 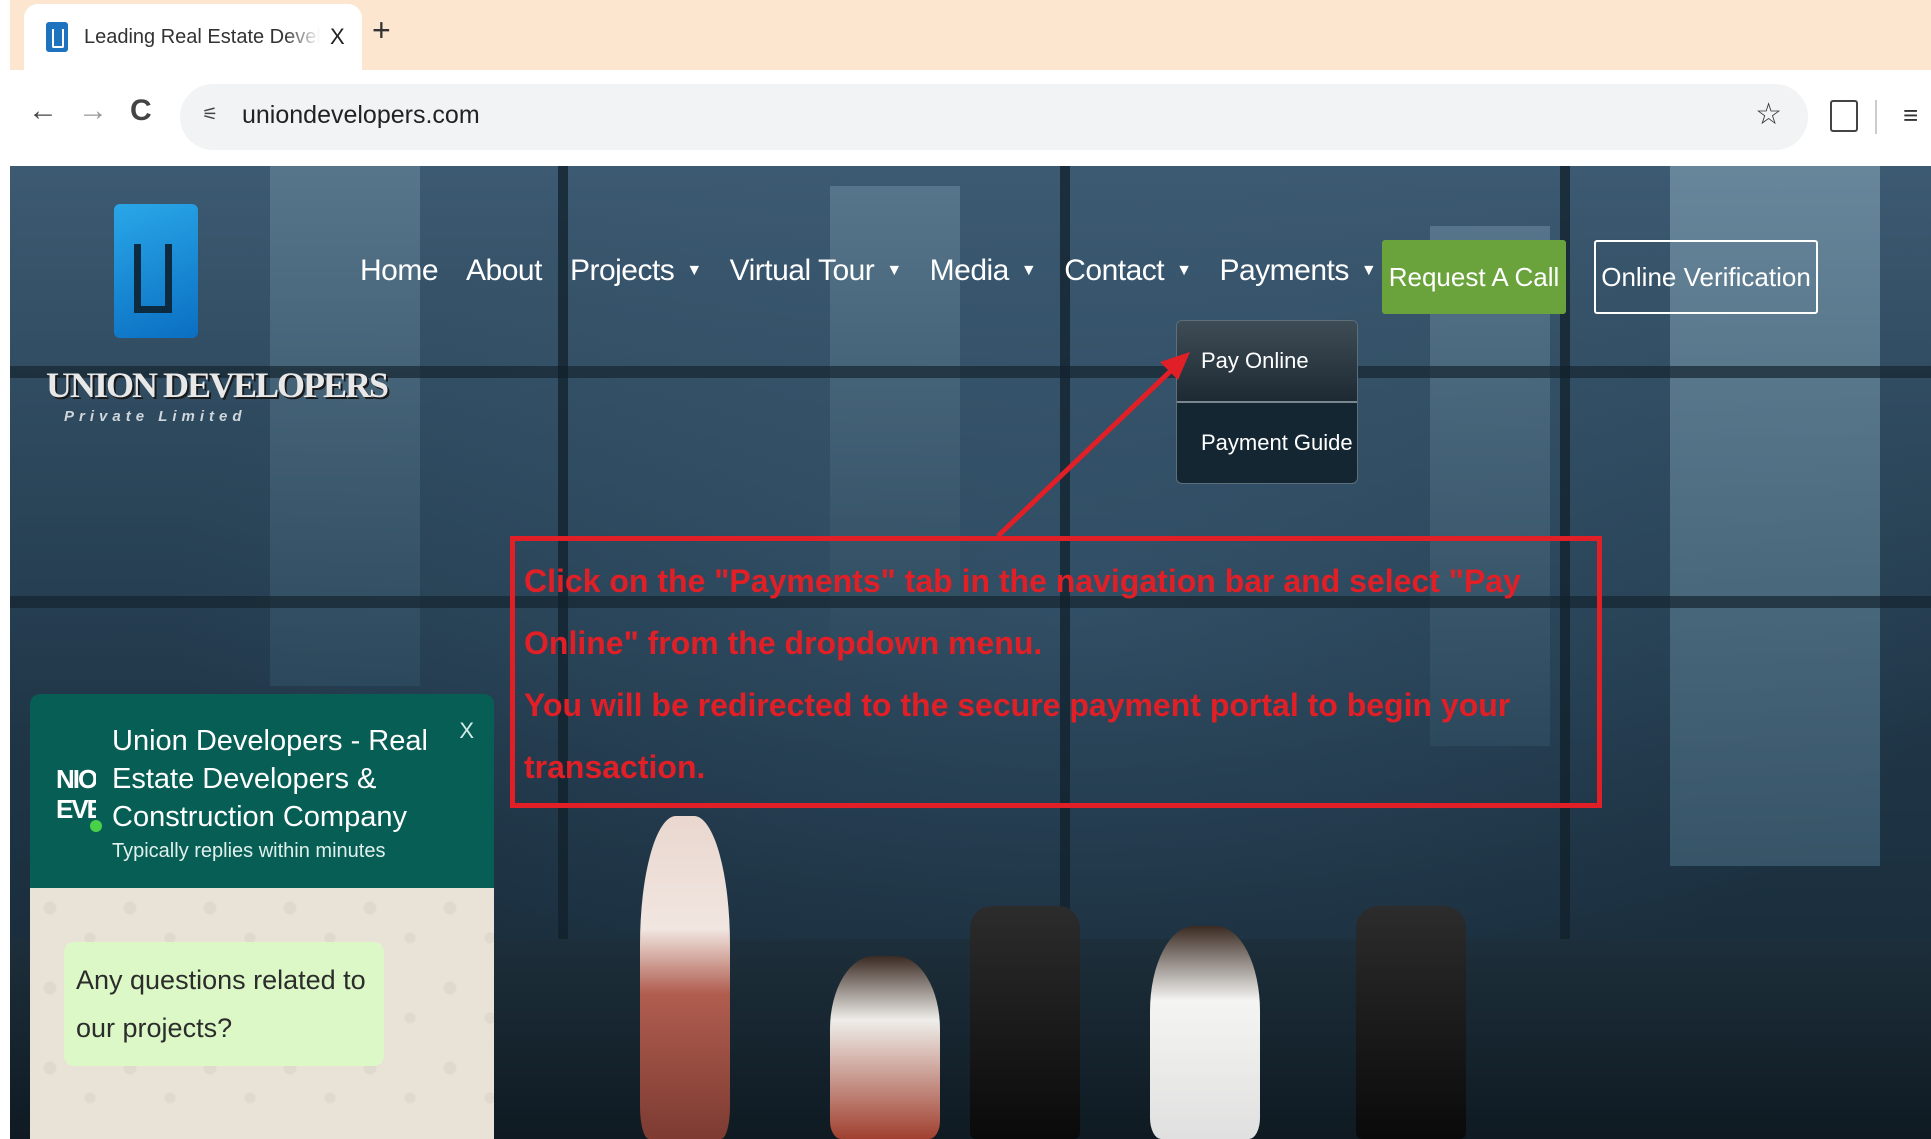 I want to click on avatar: NIOIEVE, so click(x=76, y=794).